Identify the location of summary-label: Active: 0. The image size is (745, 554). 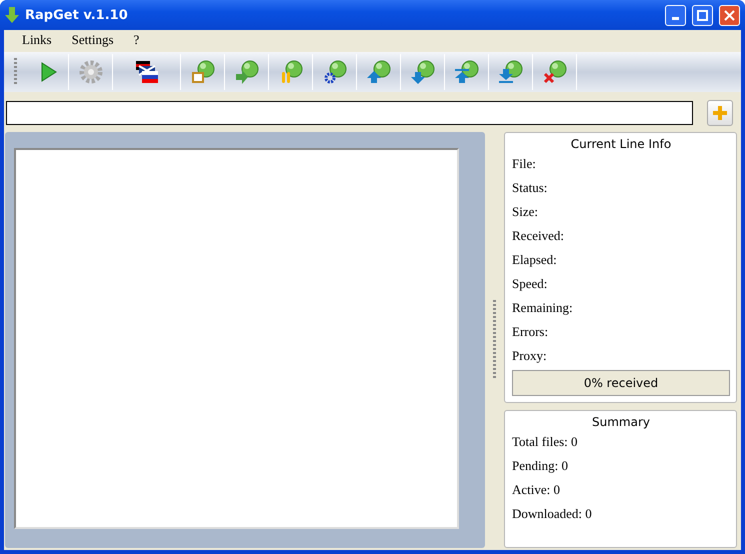
(537, 490).